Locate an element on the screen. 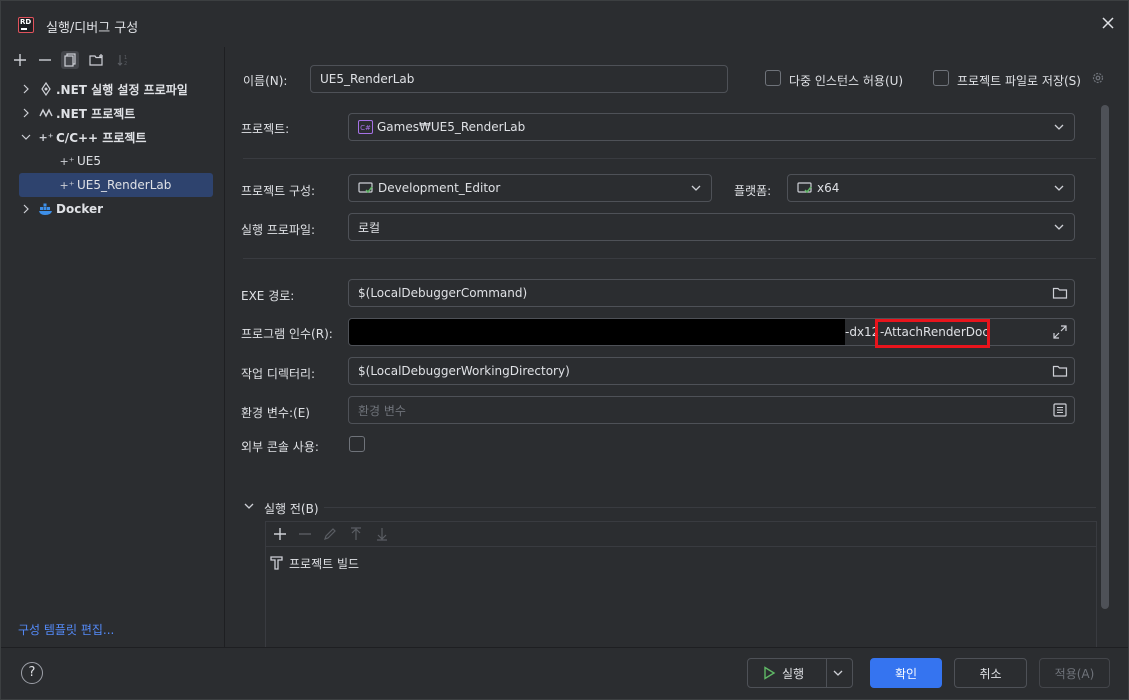 The height and width of the screenshot is (700, 1129). help-button: ? is located at coordinates (32, 673).